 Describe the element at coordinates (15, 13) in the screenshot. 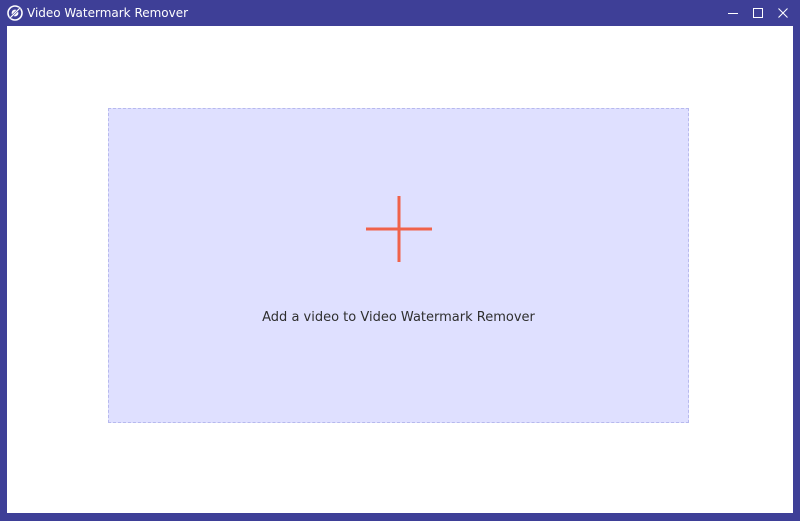

I see `app-logo-icon` at that location.